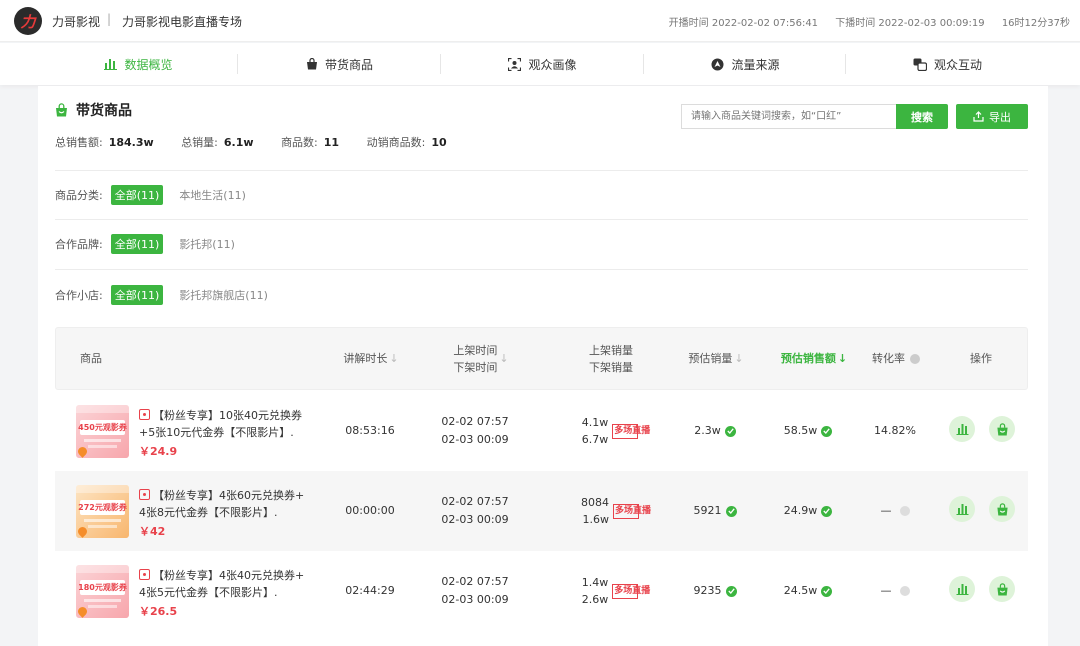  I want to click on export-icon, so click(978, 116).